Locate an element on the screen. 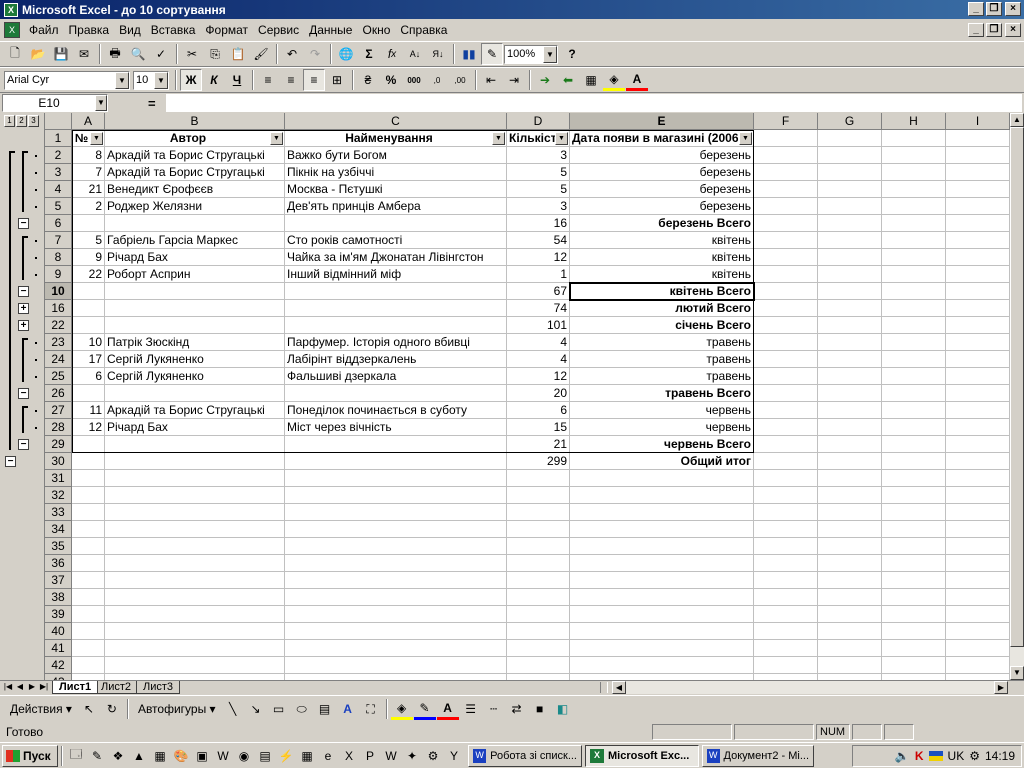  free-rotate-icon: ↻ is located at coordinates (112, 709).